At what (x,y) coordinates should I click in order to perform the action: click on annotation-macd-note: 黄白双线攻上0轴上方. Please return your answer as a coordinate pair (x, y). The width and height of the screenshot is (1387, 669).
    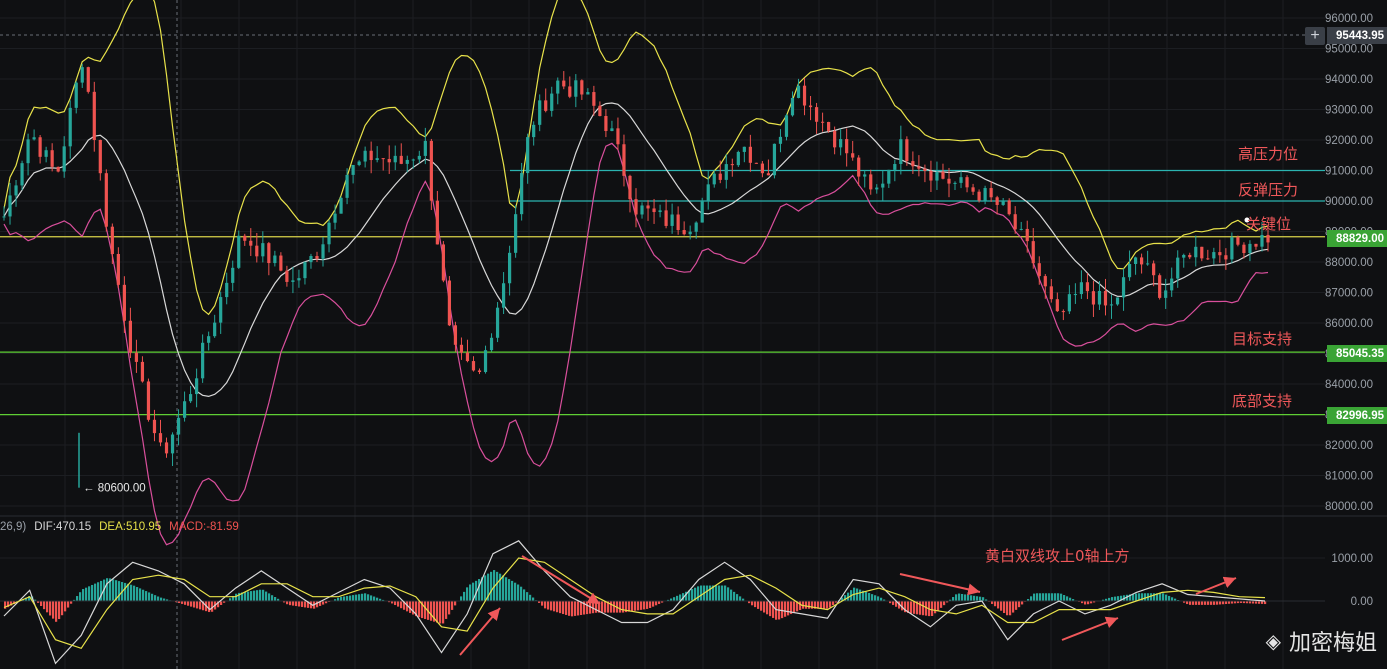
    Looking at the image, I should click on (1057, 556).